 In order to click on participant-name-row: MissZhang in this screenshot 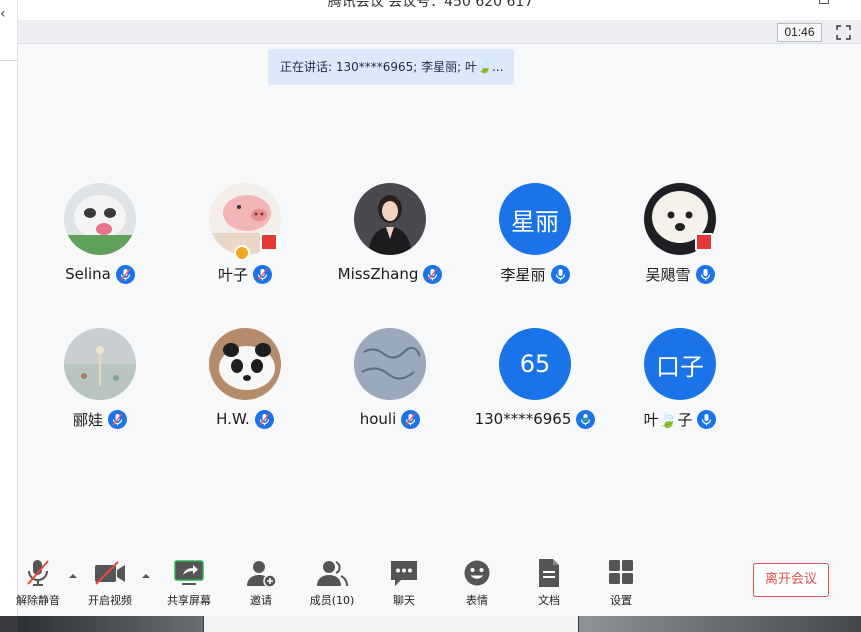, I will do `click(390, 274)`.